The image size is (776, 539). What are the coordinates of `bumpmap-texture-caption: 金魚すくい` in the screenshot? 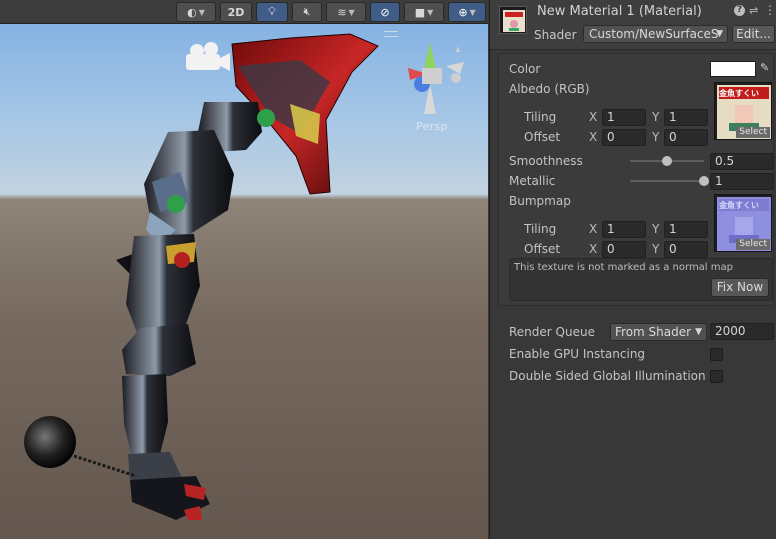 It's located at (739, 205).